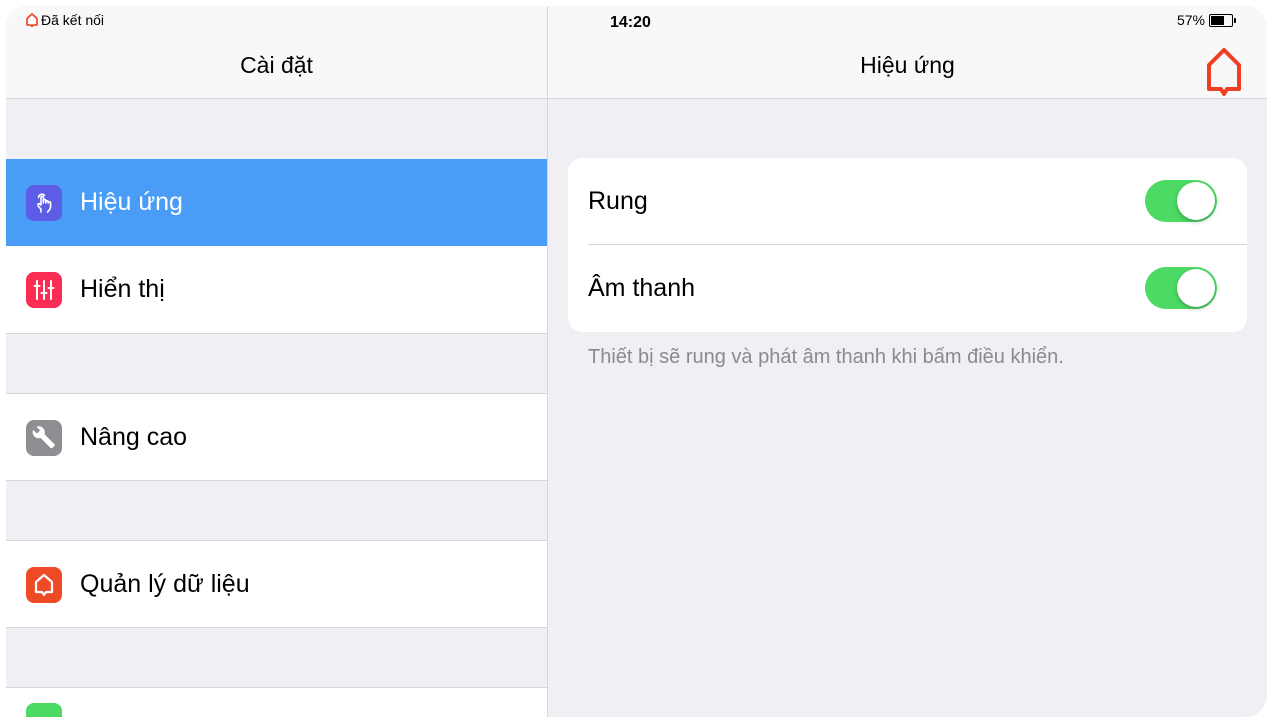  I want to click on sidebar-item-label: Hiệu ứng, so click(131, 202).